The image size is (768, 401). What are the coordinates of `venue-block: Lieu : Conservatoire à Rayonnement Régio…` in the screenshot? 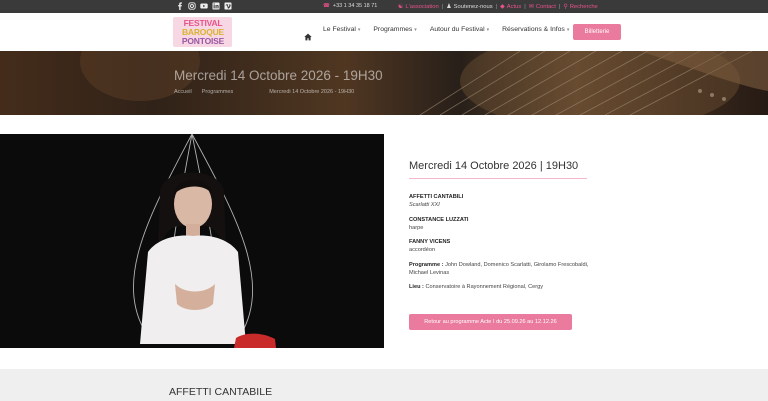 It's located at (509, 287).